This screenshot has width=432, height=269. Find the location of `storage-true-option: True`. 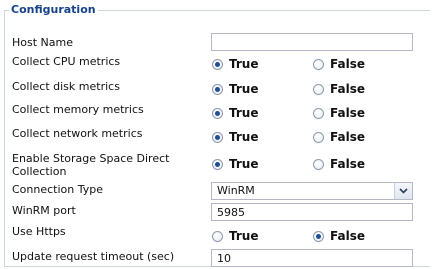

storage-true-option: True is located at coordinates (235, 164).